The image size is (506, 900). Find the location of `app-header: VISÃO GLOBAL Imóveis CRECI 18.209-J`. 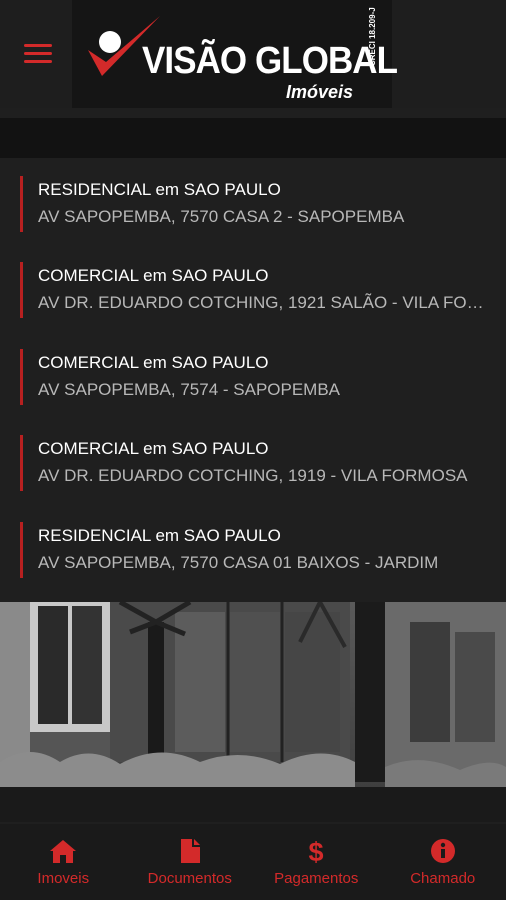

app-header: VISÃO GLOBAL Imóveis CRECI 18.209-J is located at coordinates (253, 54).